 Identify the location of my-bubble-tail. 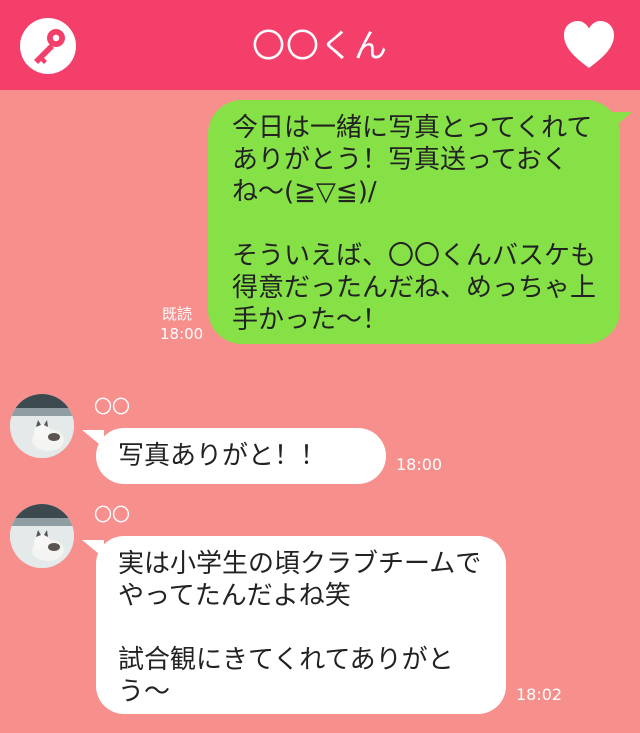
(619, 123).